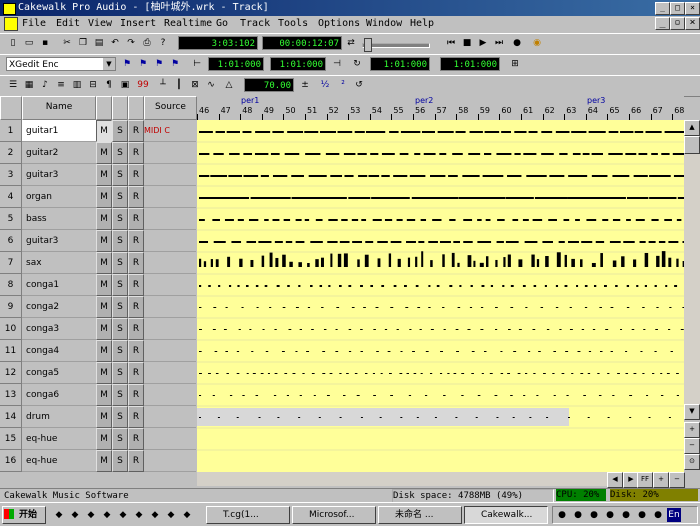 The image size is (700, 526). I want to click on range-icon: ⊣, so click(337, 64).